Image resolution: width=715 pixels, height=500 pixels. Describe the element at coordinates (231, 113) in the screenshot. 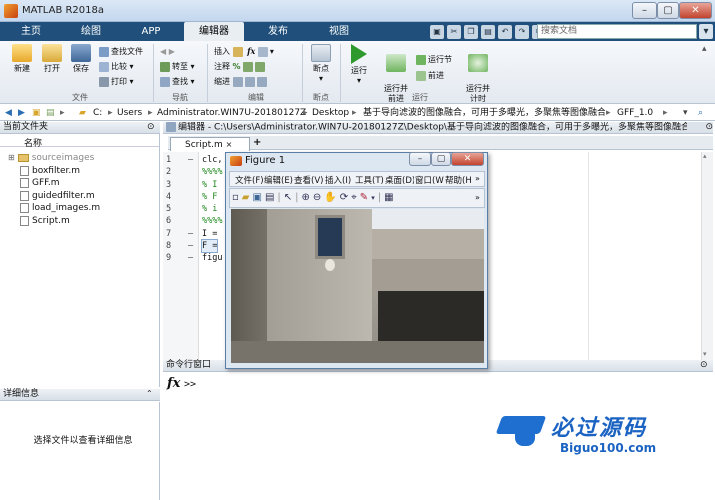

I see `crumb-admin: Administrator.WIN7U-20180127Z` at that location.